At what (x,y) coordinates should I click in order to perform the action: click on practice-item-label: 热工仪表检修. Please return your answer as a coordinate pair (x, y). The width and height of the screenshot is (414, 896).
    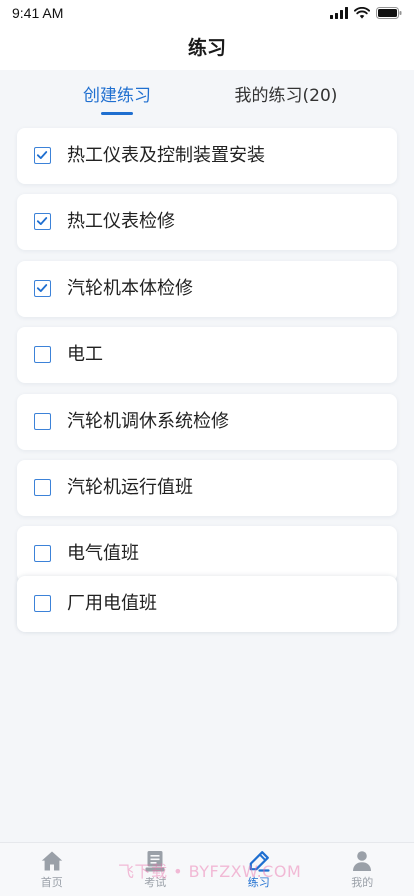
    Looking at the image, I should click on (121, 221).